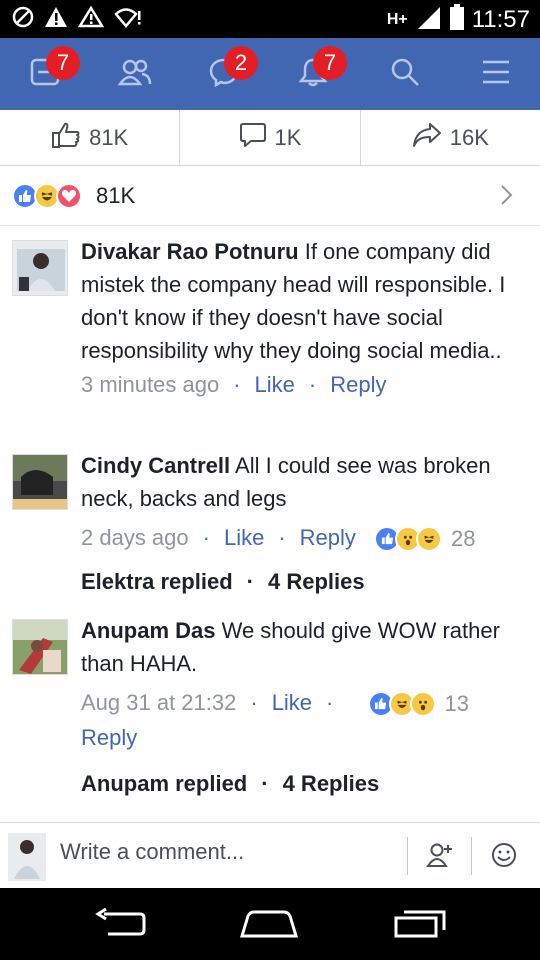 This screenshot has width=540, height=960. What do you see at coordinates (91, 19) in the screenshot?
I see `warning-outline-icon` at bounding box center [91, 19].